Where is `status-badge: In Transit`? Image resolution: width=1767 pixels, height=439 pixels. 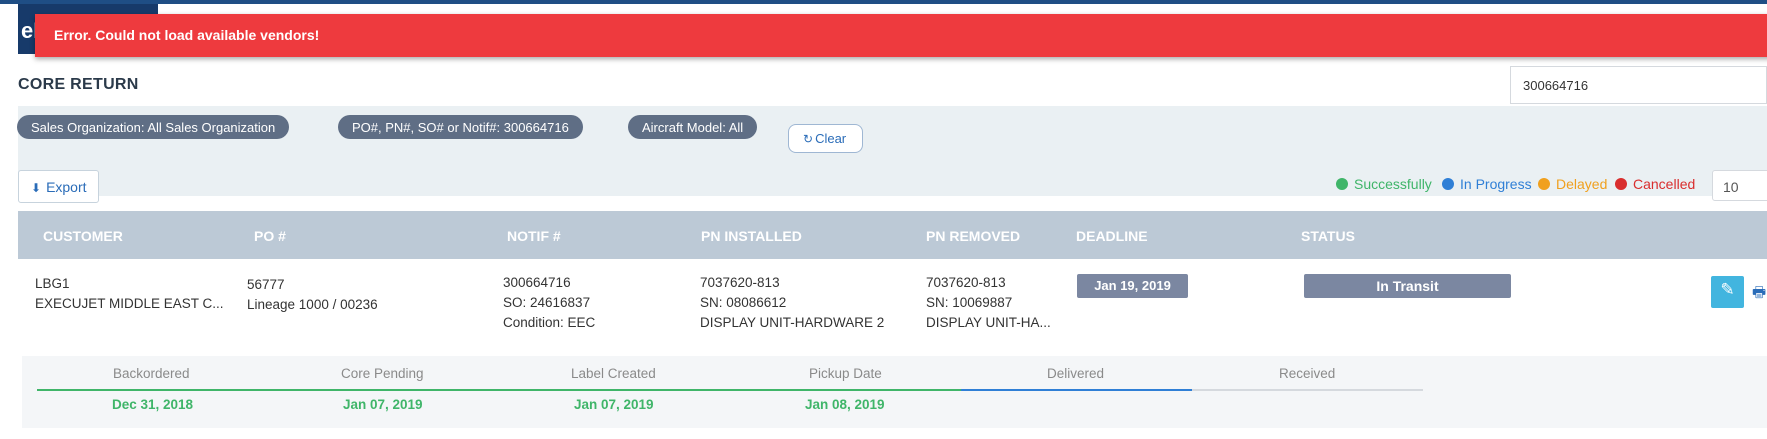
status-badge: In Transit is located at coordinates (1407, 286).